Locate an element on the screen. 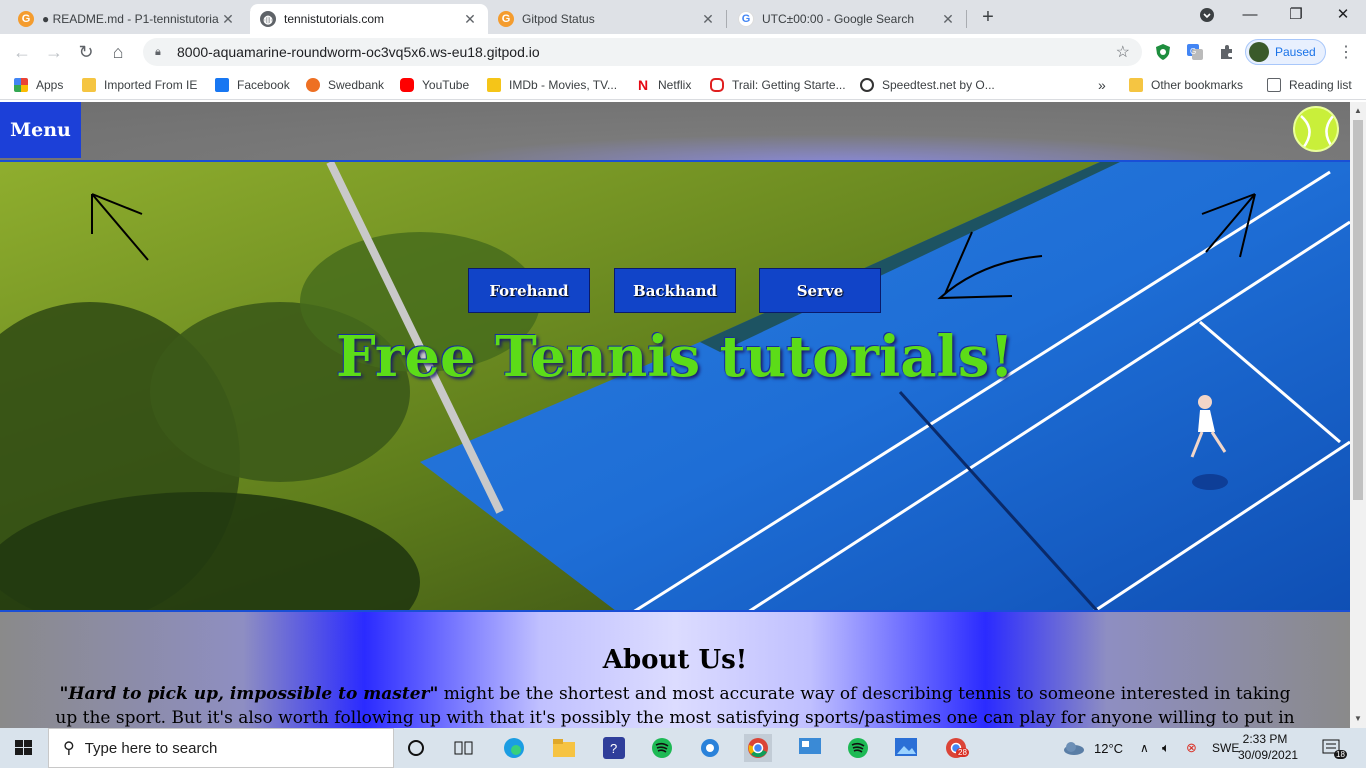 This screenshot has width=1366, height=771. edge-icon is located at coordinates (514, 748).